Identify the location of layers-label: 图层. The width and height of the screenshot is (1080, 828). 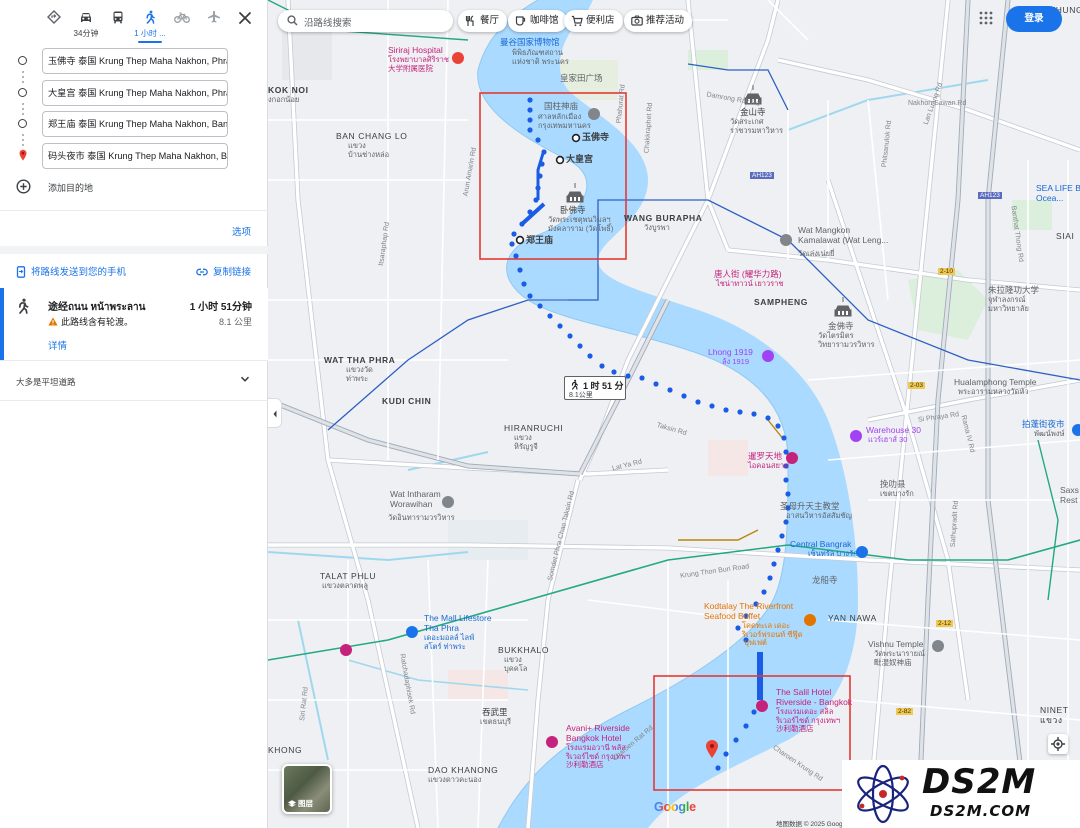
(305, 803).